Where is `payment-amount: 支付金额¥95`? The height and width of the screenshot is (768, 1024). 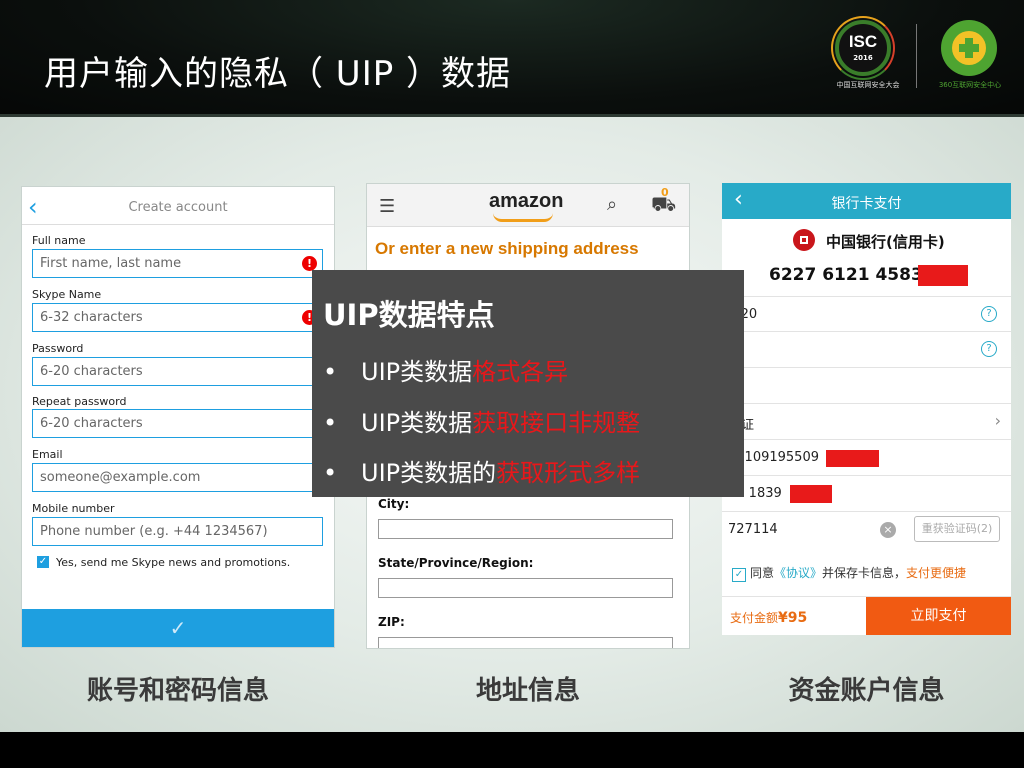
payment-amount: 支付金额¥95 is located at coordinates (768, 617).